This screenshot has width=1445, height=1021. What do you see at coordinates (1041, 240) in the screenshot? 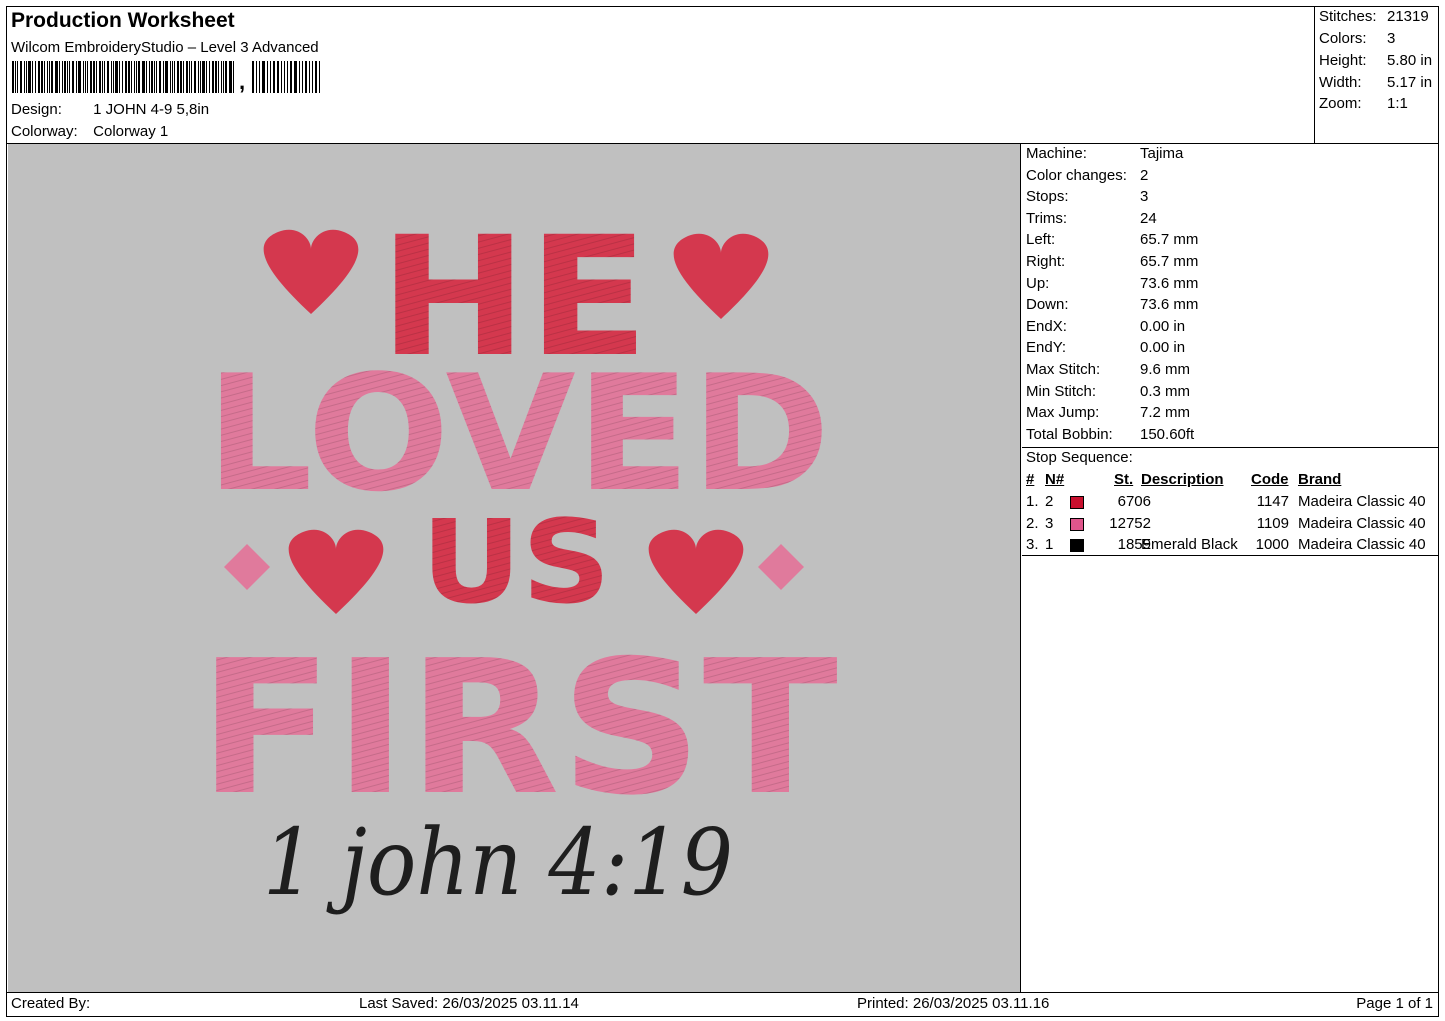
I see `machine-info-label: Left:` at bounding box center [1041, 240].